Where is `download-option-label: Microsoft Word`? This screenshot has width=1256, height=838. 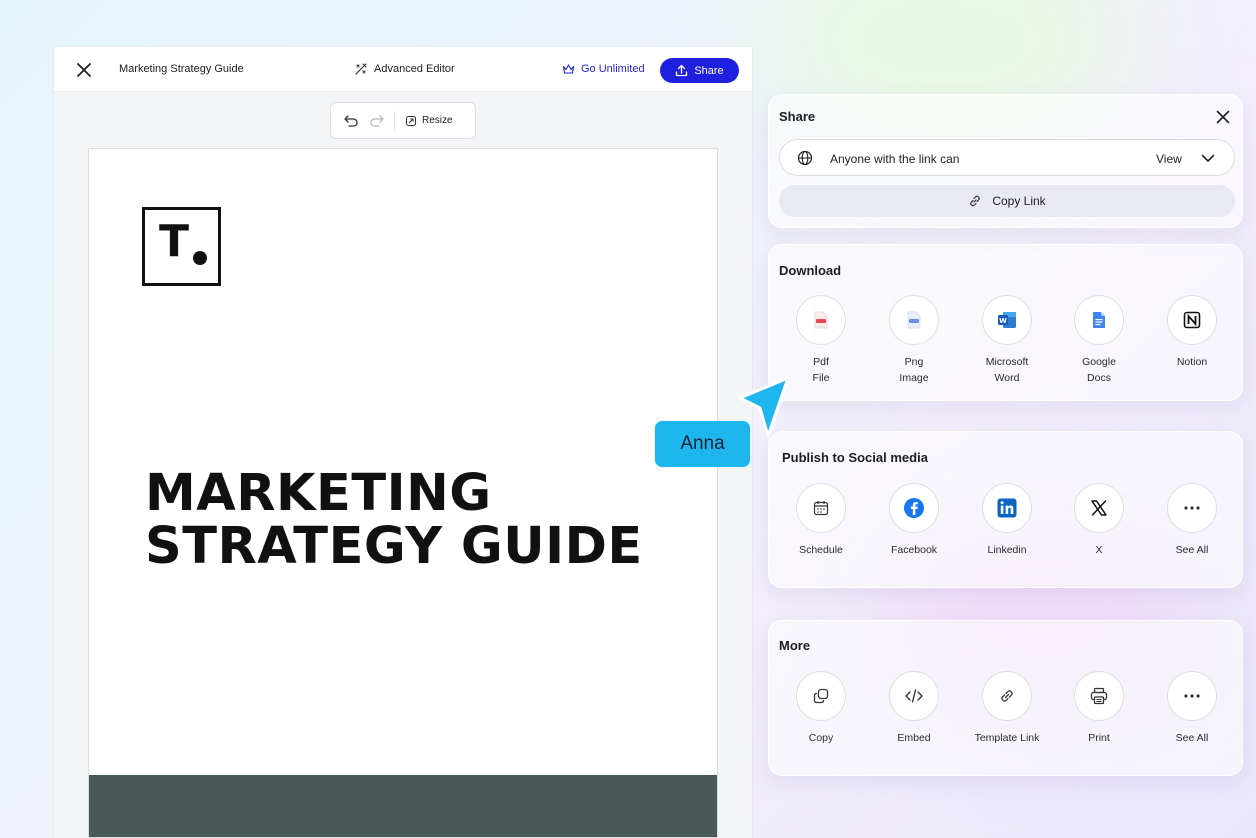
download-option-label: Microsoft Word is located at coordinates (1007, 370).